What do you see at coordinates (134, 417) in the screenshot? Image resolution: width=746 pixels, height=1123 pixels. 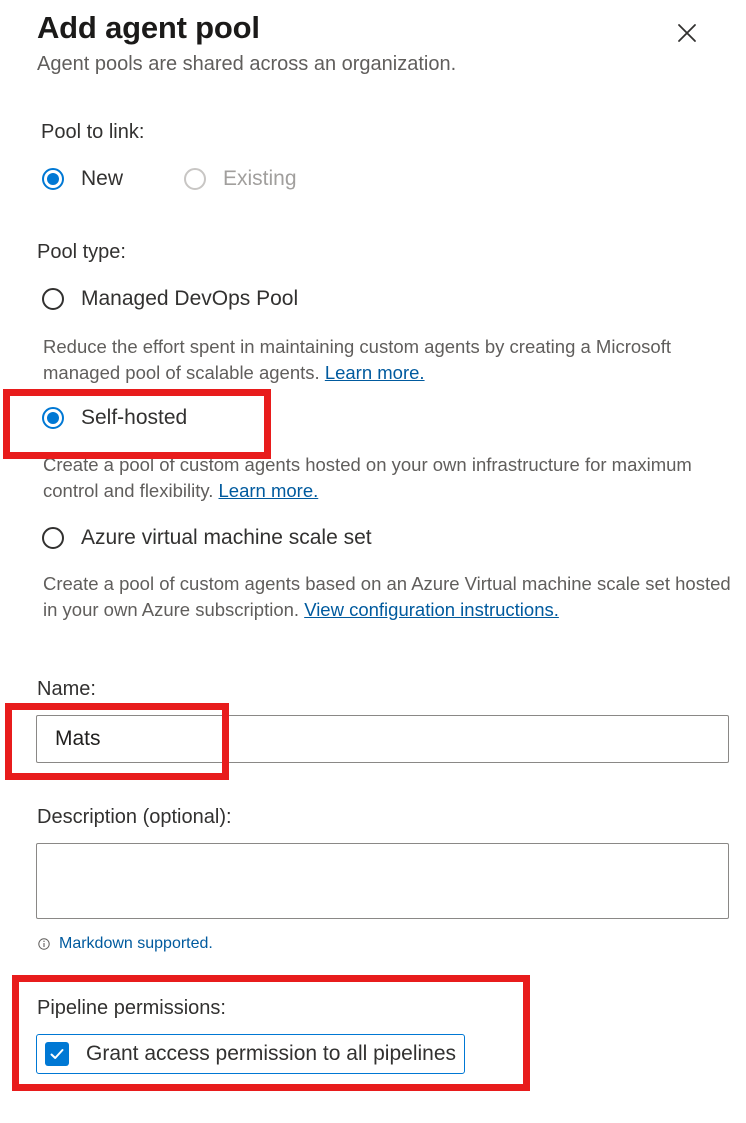 I see `radio-self-hosted-label: Self-hosted` at bounding box center [134, 417].